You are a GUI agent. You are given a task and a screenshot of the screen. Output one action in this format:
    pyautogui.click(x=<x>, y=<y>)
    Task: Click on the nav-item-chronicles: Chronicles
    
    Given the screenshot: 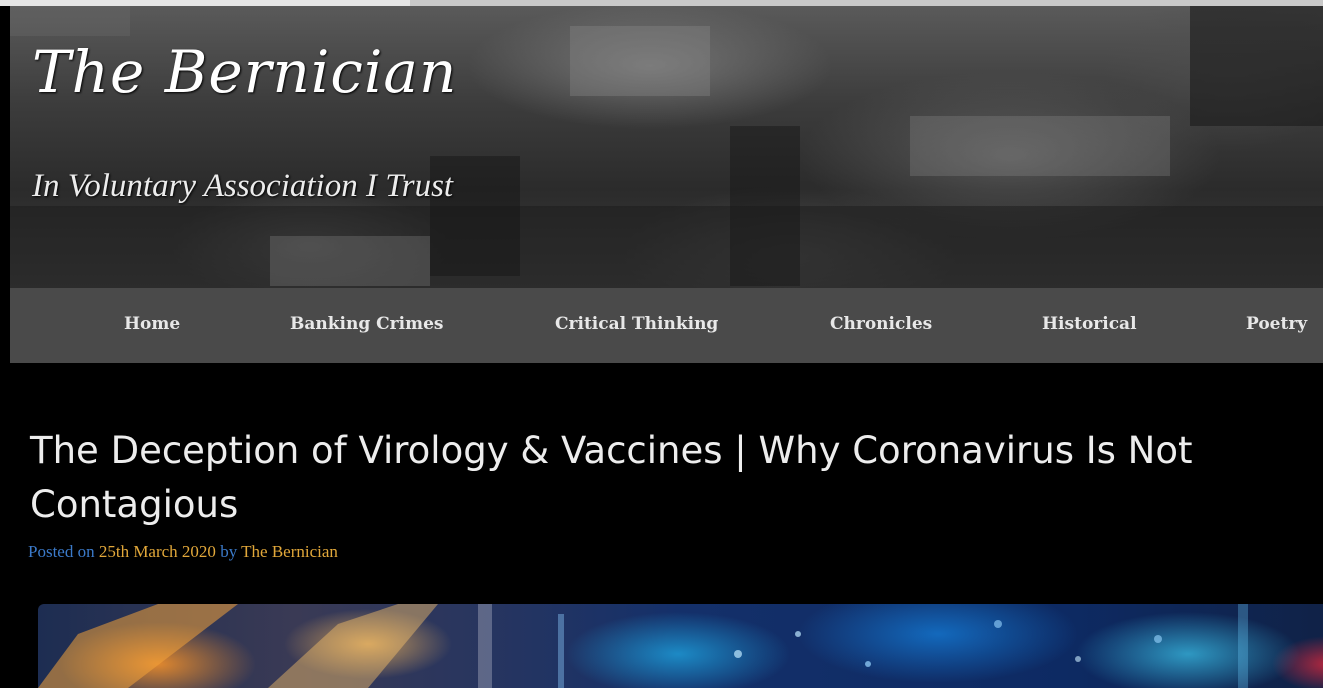 What is the action you would take?
    pyautogui.click(x=881, y=324)
    